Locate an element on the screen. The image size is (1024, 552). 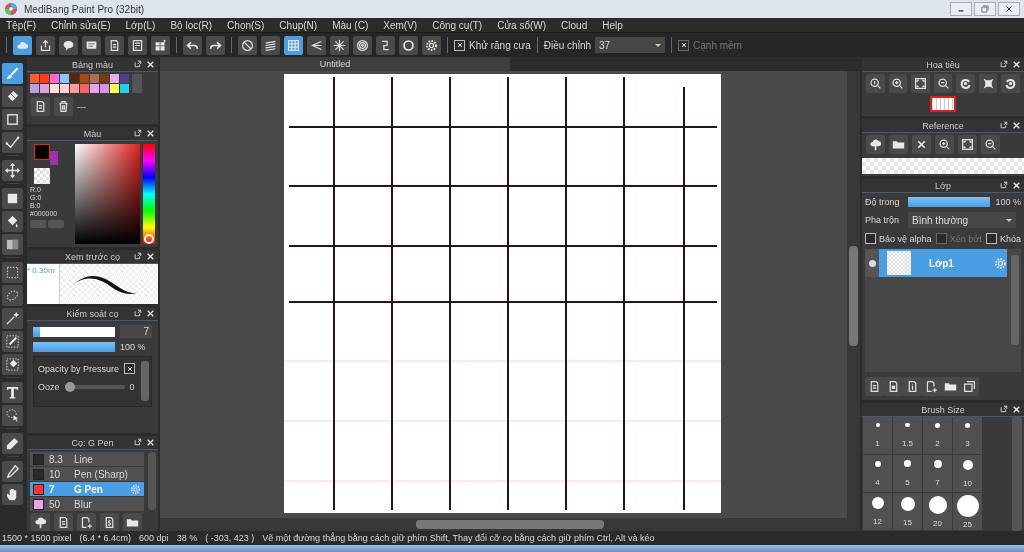
brush-size-value: 12 is located at coordinates (877, 521).